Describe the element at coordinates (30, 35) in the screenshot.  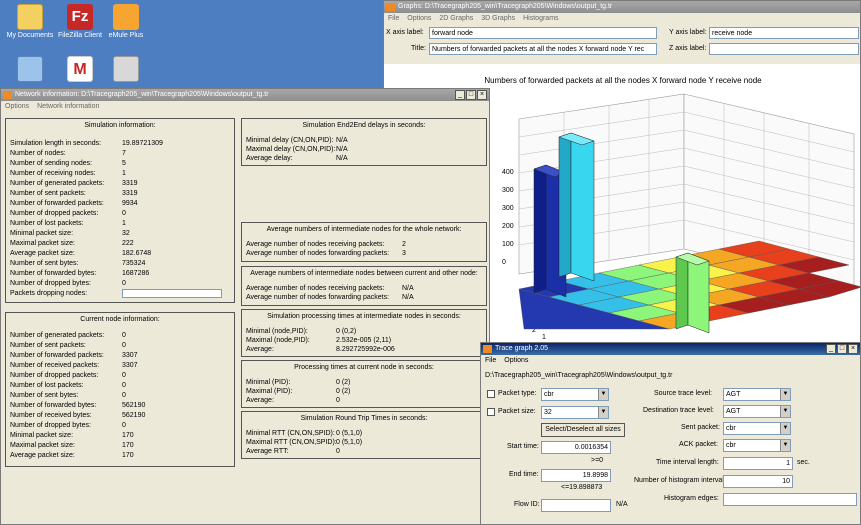
I see `desktop-icon-label: My Documents` at that location.